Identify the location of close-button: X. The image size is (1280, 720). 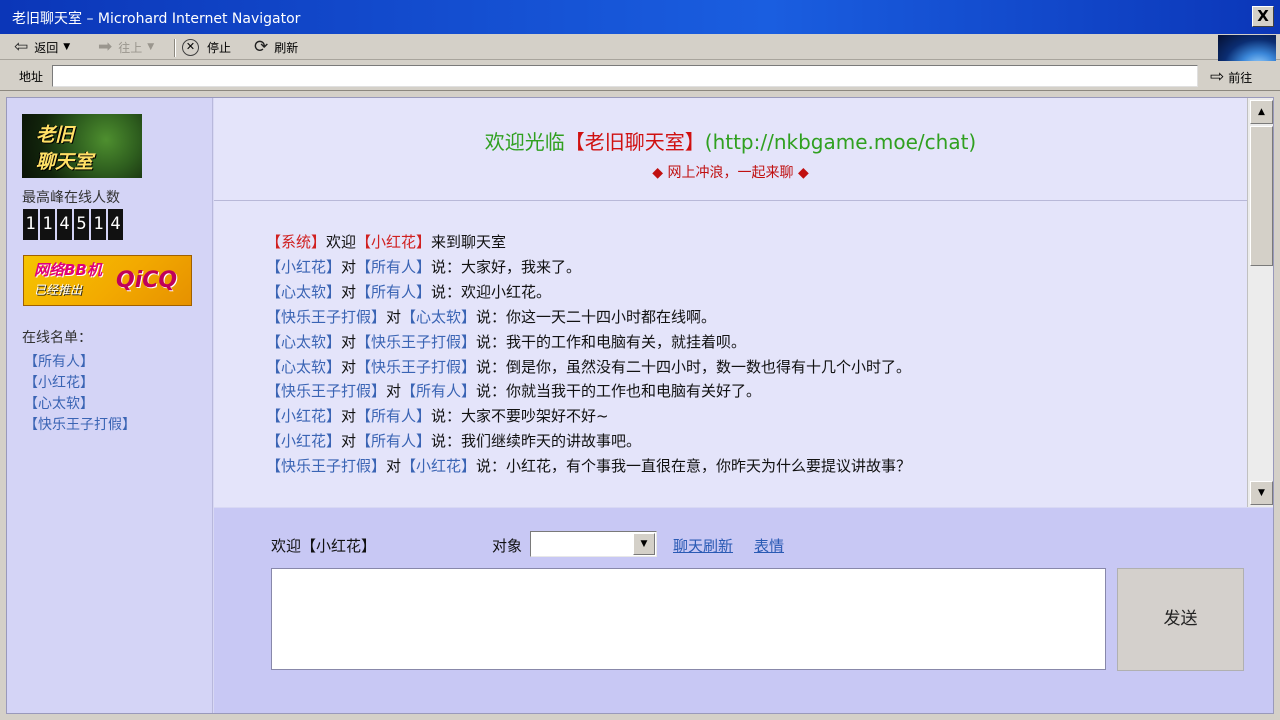
(1263, 16).